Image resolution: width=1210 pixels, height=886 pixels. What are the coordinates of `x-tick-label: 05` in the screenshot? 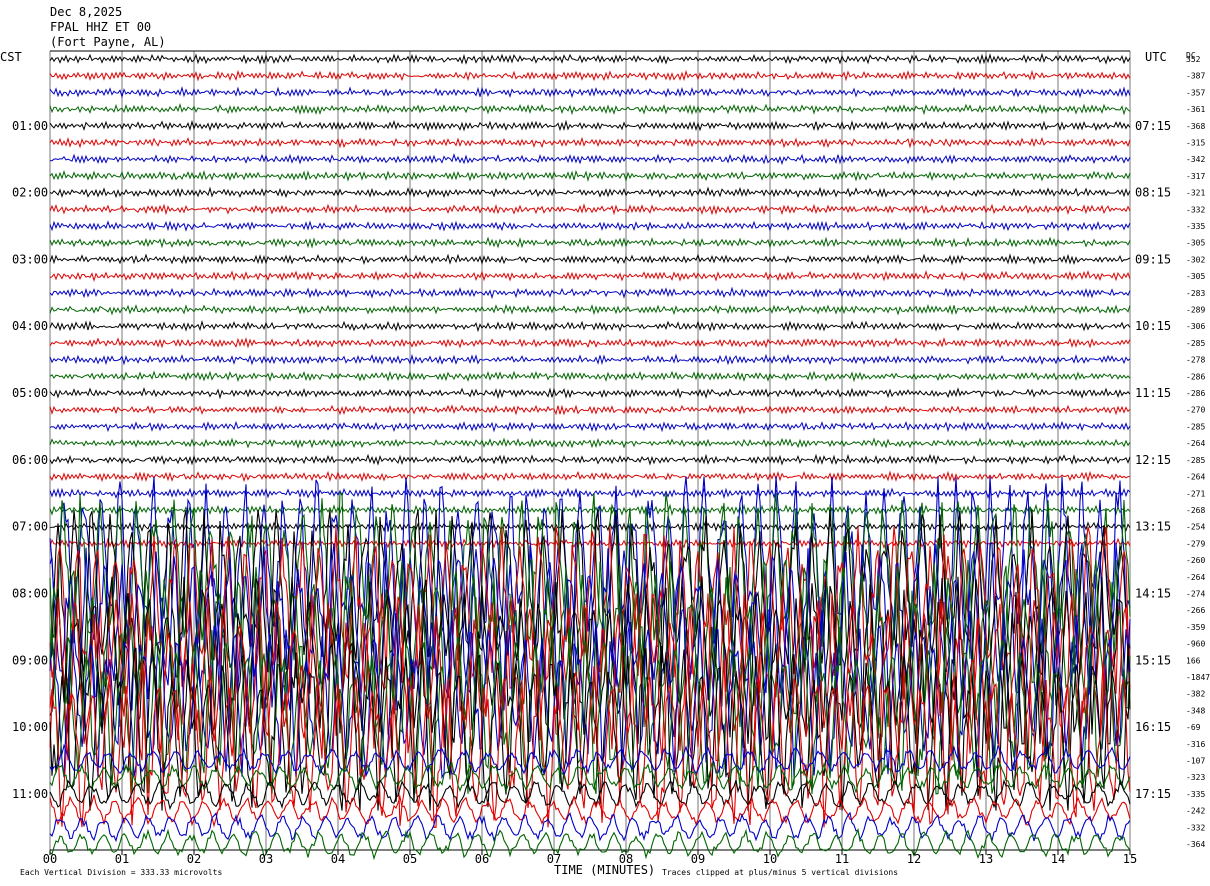 It's located at (410, 859).